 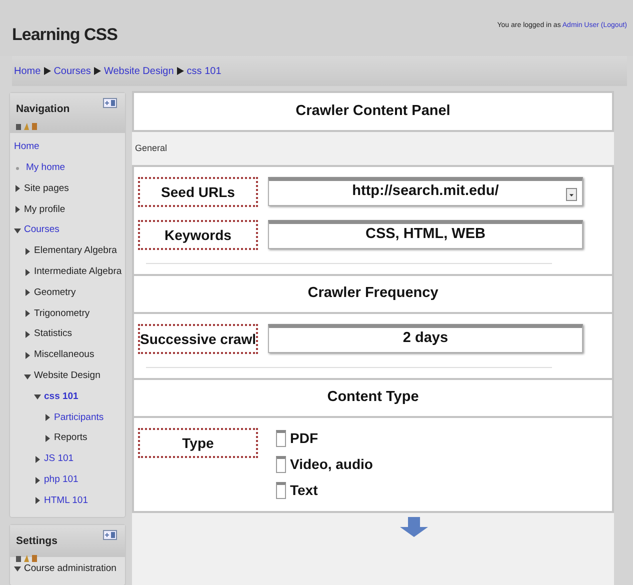 I want to click on breadcrumb-link: Website Design, so click(x=139, y=71).